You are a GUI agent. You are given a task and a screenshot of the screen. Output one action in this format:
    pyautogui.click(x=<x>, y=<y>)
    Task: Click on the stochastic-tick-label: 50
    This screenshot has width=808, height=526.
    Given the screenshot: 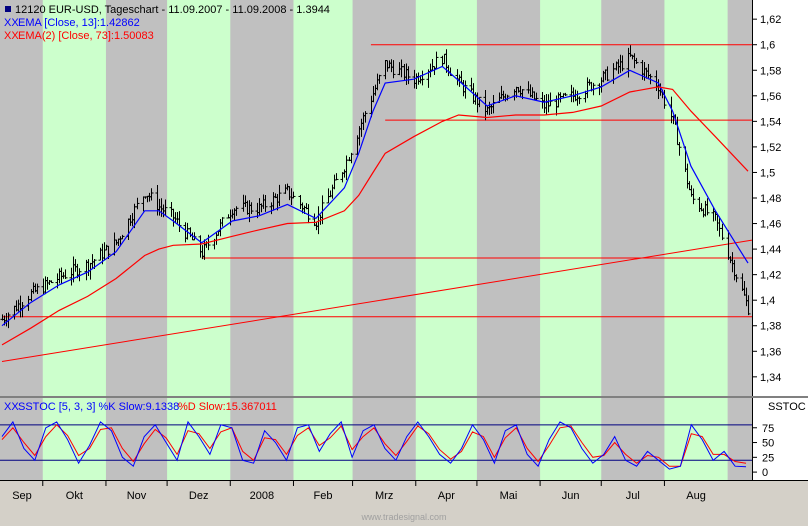 What is the action you would take?
    pyautogui.click(x=768, y=444)
    